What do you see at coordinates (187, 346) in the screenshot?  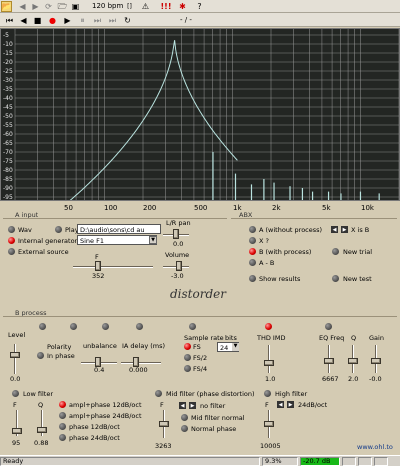 I see `fs-led` at bounding box center [187, 346].